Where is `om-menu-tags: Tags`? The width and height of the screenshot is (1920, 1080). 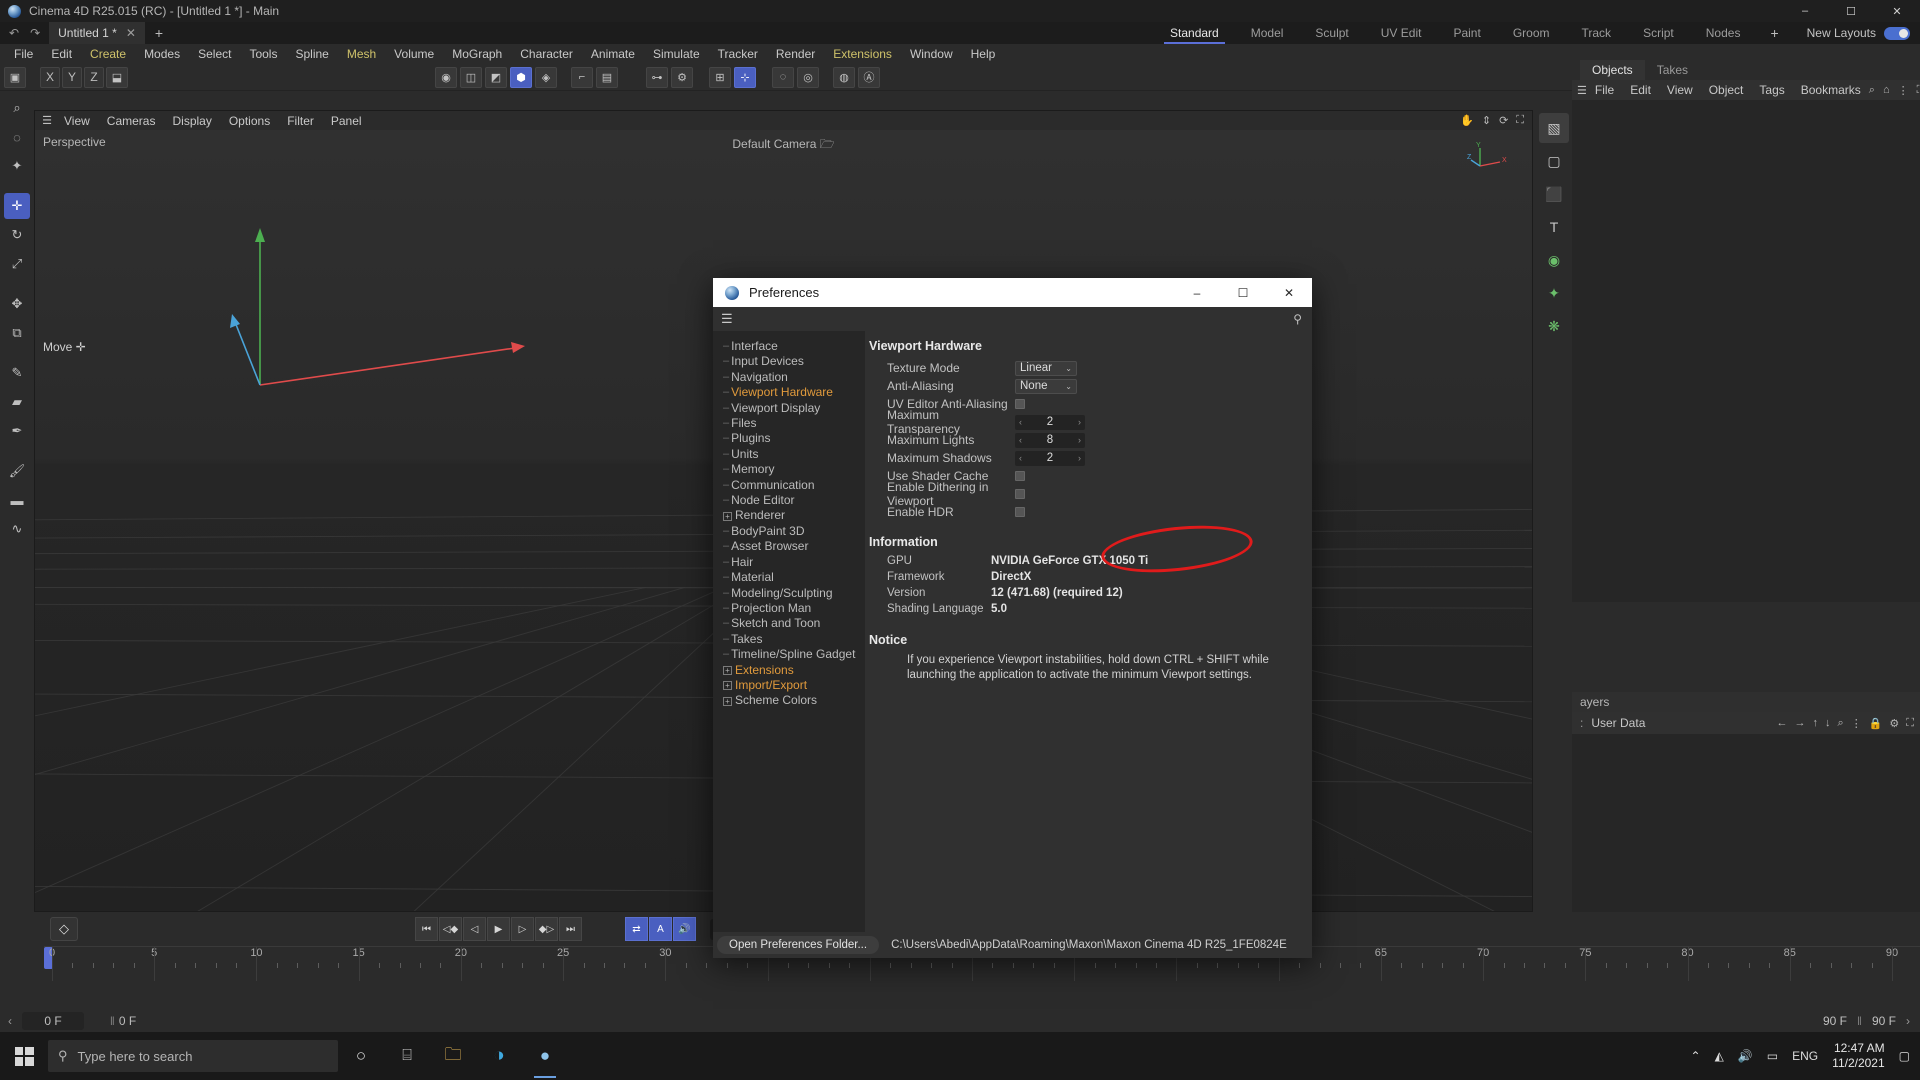
om-menu-tags: Tags is located at coordinates (1771, 90).